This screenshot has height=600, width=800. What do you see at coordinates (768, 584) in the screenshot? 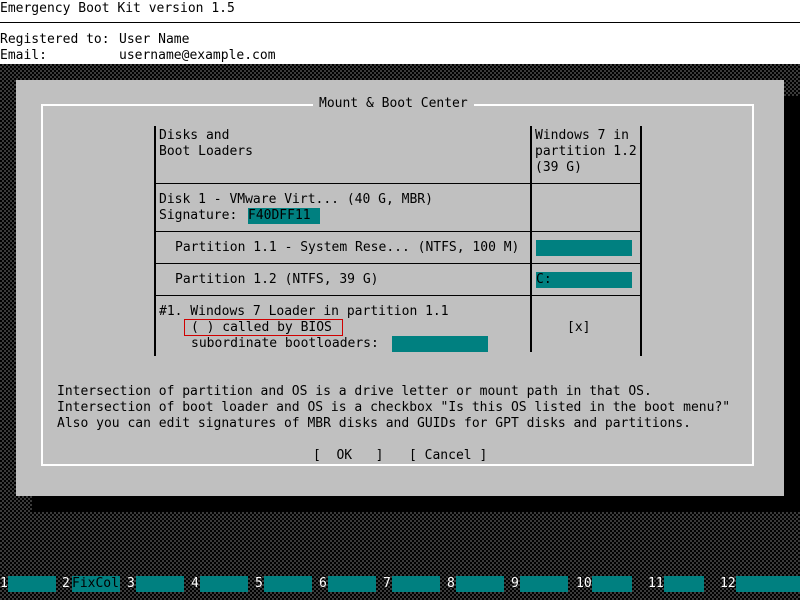
I see `f12-key` at bounding box center [768, 584].